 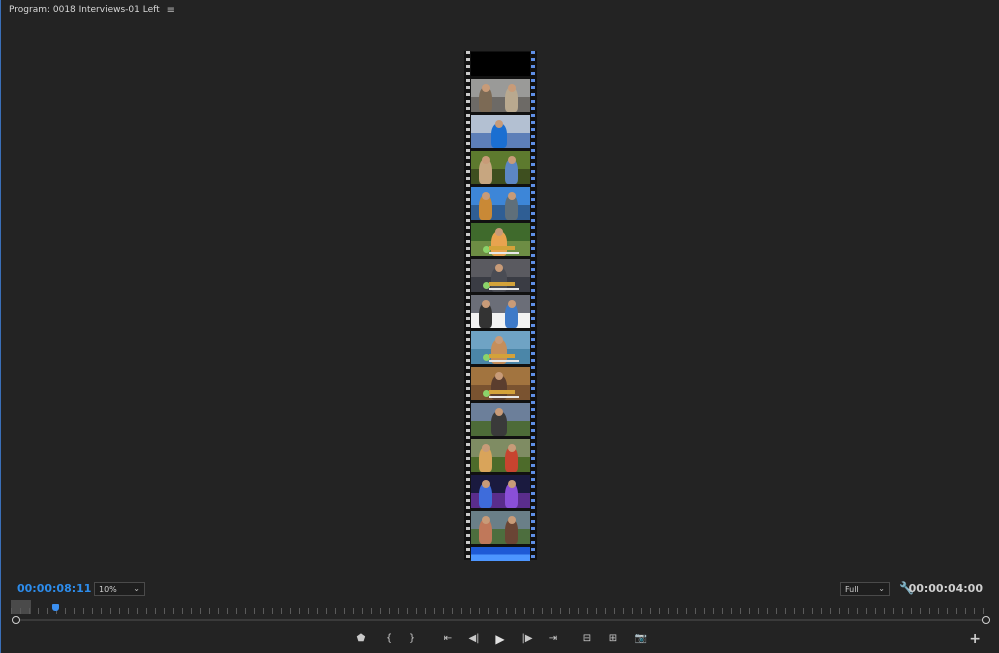 I want to click on duration-timecode: 00:00:04:00, so click(x=945, y=588).